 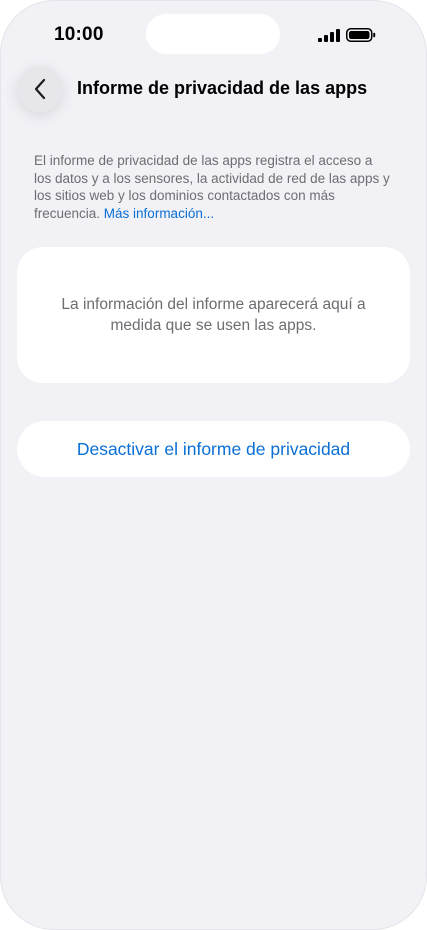 I want to click on status-time: 10:00, so click(x=79, y=34).